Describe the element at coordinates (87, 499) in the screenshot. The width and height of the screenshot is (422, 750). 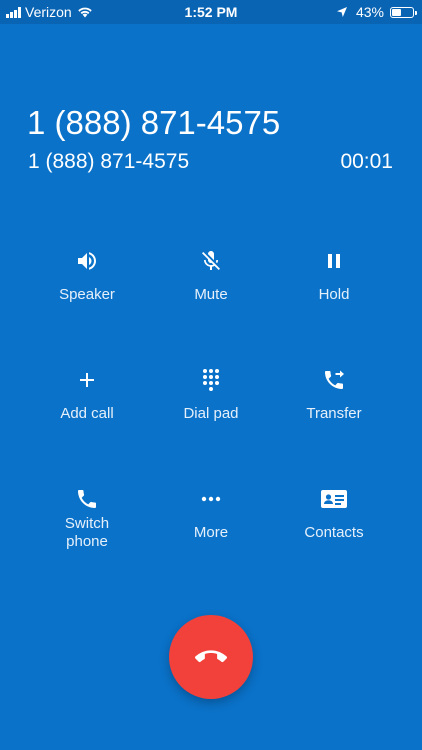
I see `phone-icon` at that location.